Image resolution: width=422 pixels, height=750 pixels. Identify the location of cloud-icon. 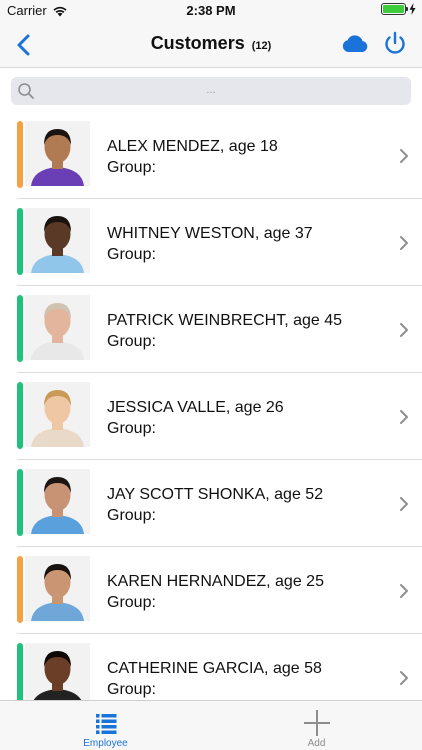
(355, 44).